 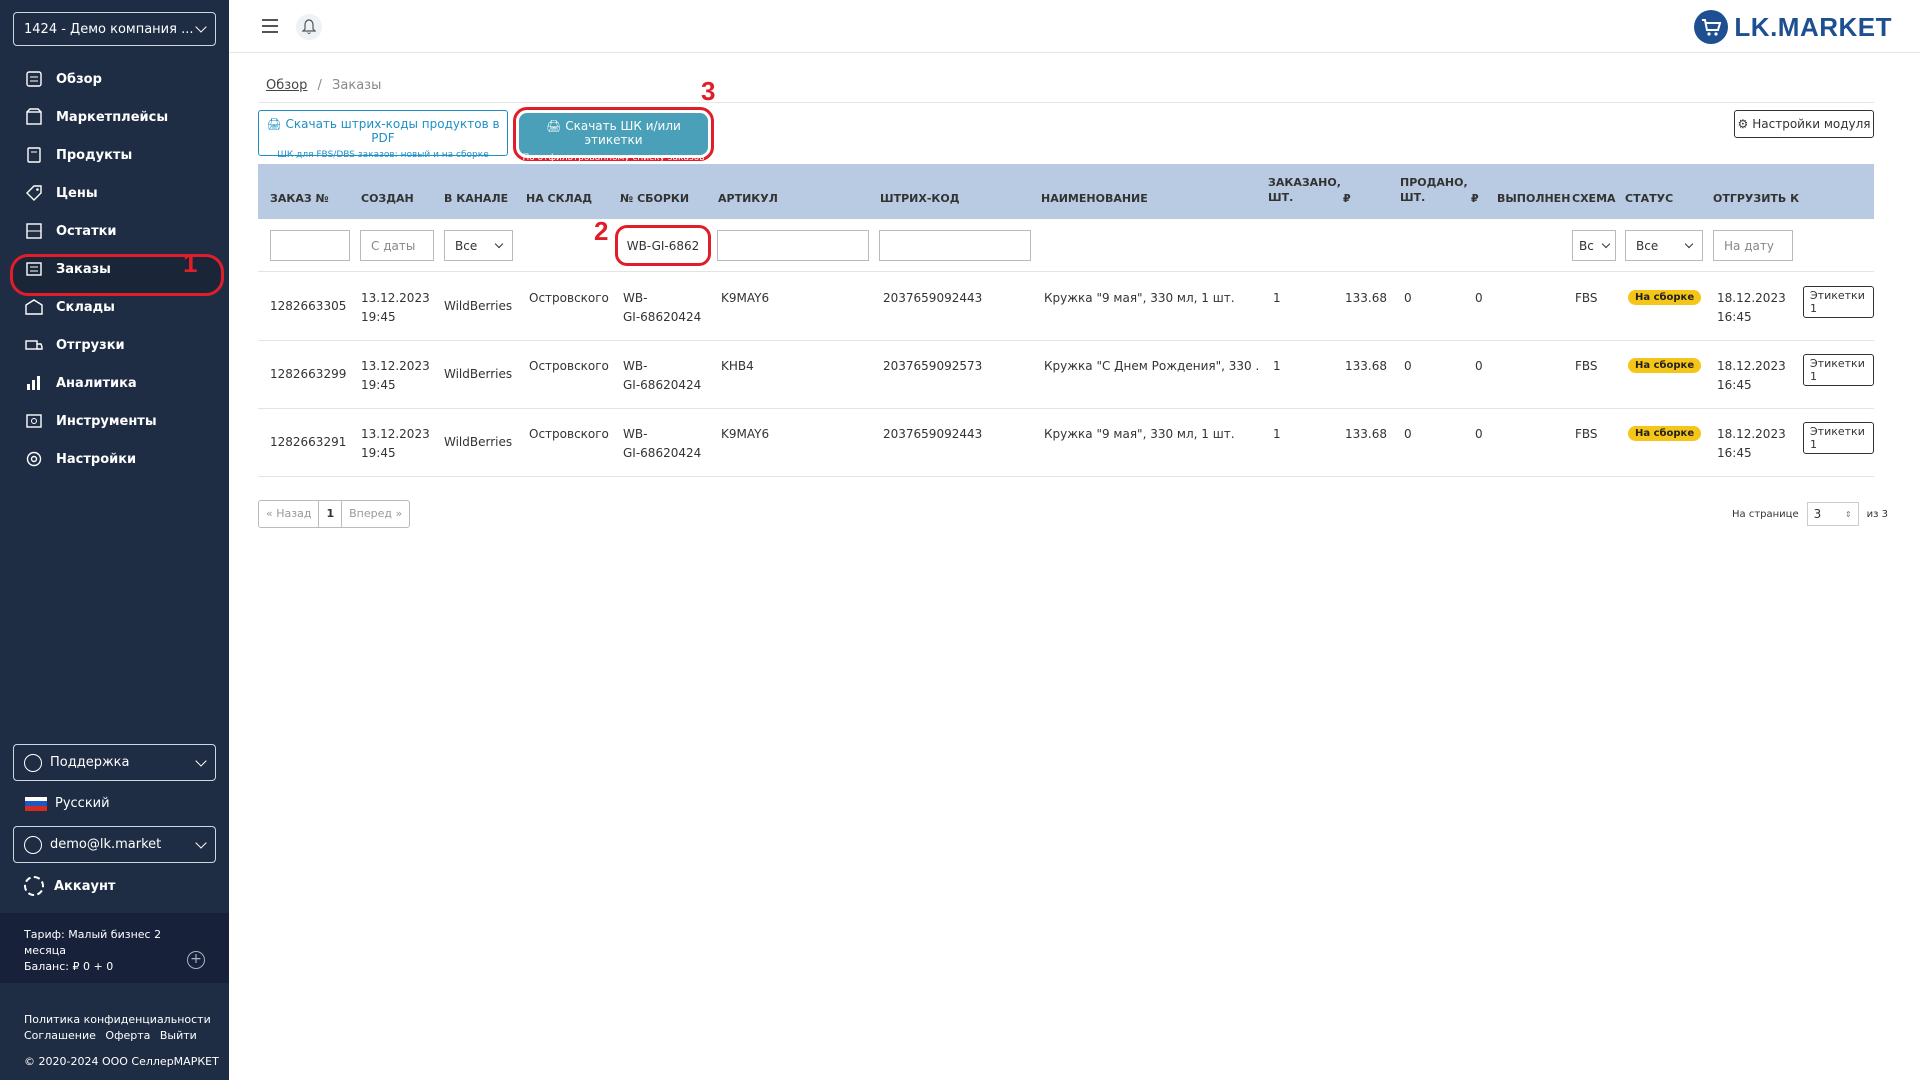 What do you see at coordinates (1832, 514) in the screenshot?
I see `per-page-input: 3 ⇕` at bounding box center [1832, 514].